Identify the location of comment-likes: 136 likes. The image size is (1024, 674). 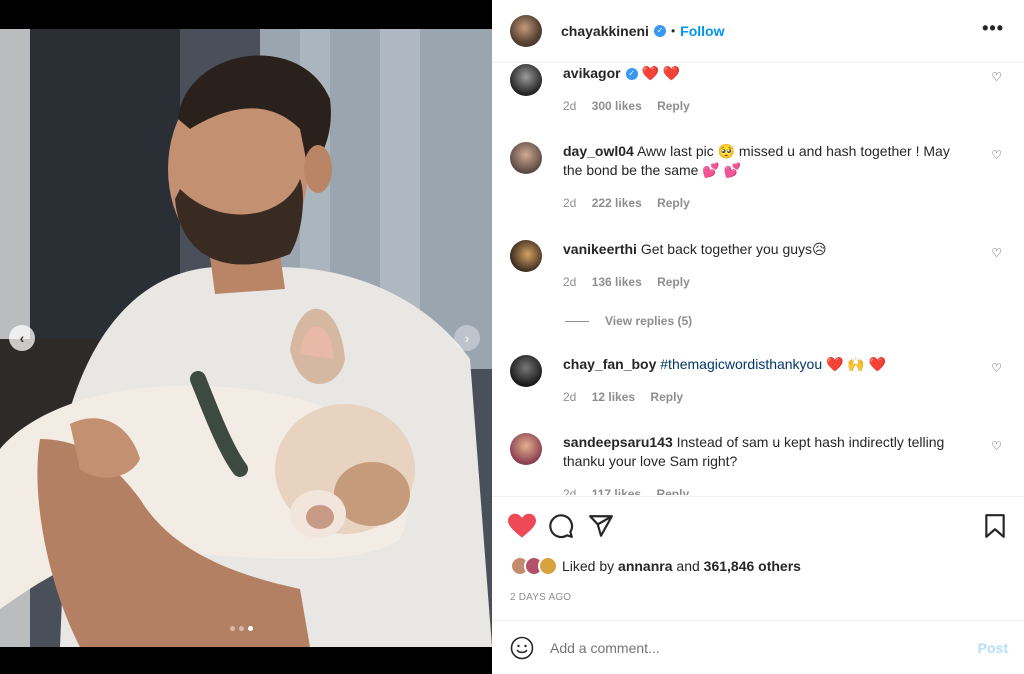
(617, 282).